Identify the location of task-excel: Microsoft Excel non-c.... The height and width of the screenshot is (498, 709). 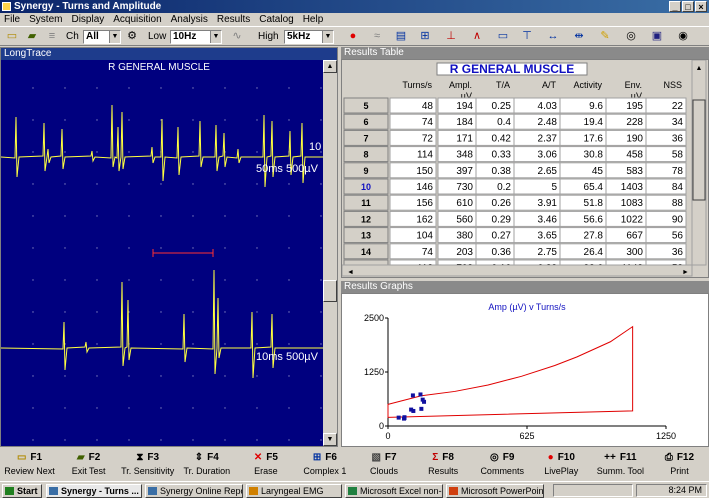
(394, 491).